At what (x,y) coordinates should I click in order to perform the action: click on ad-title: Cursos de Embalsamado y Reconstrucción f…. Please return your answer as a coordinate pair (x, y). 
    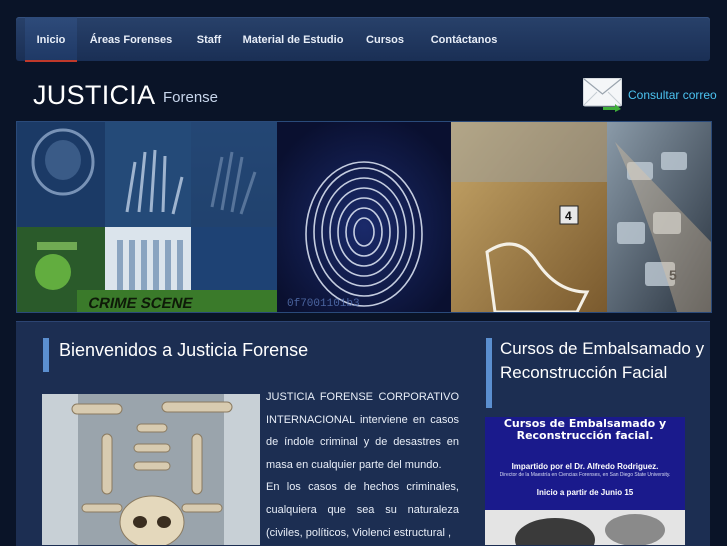
    Looking at the image, I should click on (585, 429).